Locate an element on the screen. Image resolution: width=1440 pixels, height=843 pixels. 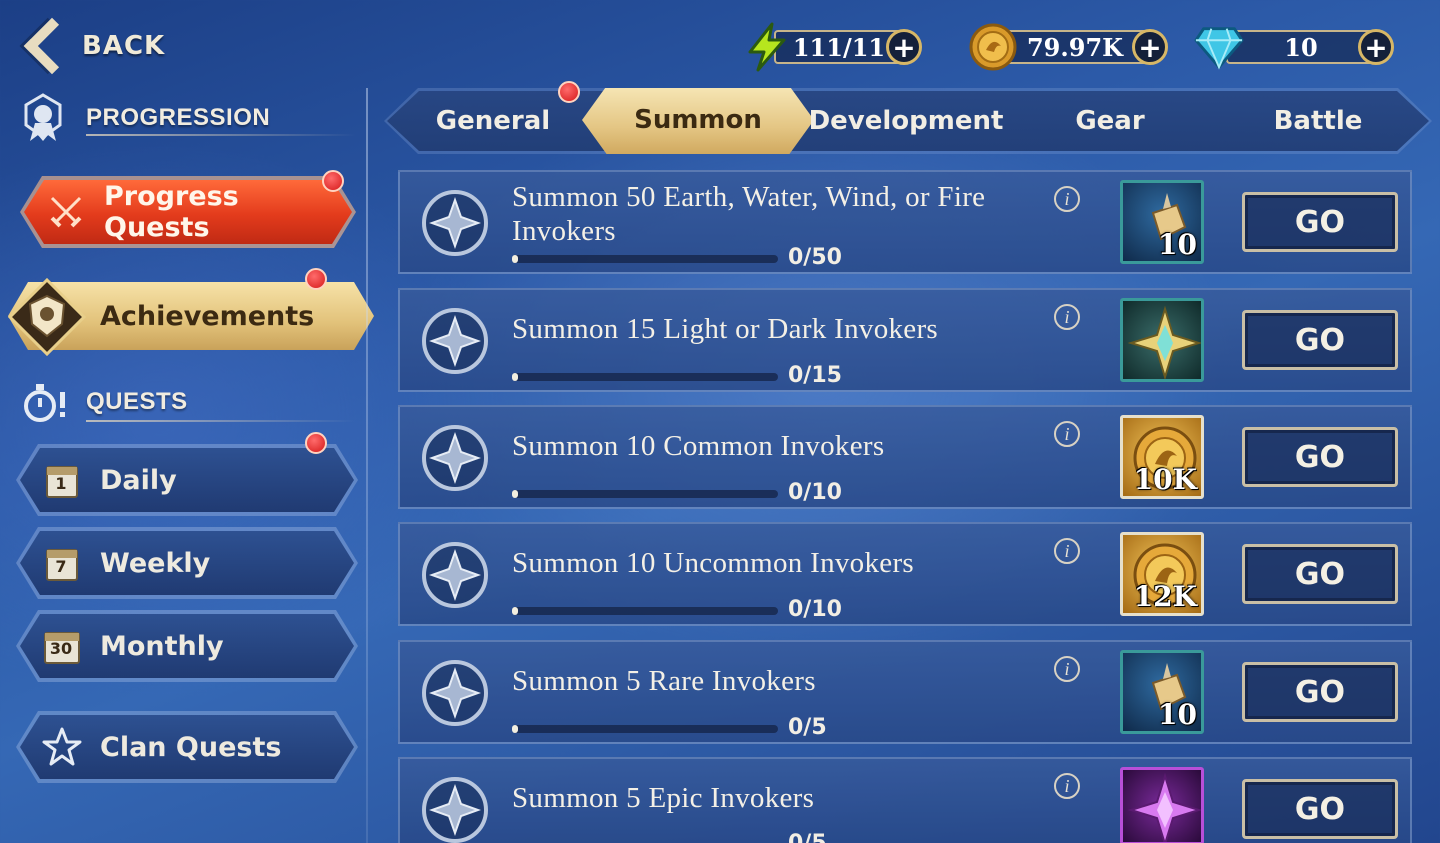
purple-crystal-icon is located at coordinates (1164, 807).